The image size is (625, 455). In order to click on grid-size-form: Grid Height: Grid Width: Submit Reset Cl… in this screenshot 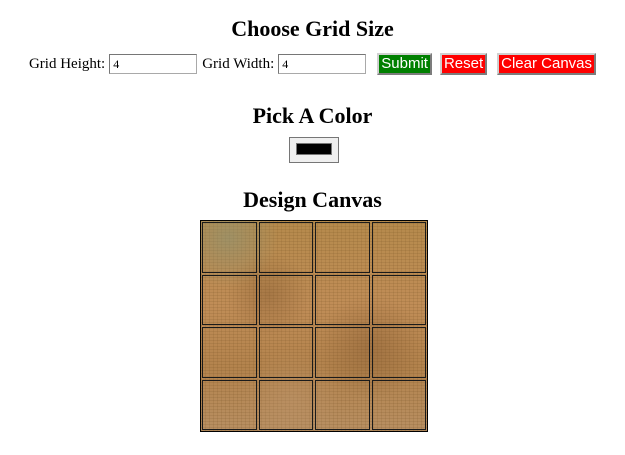, I will do `click(312, 64)`.